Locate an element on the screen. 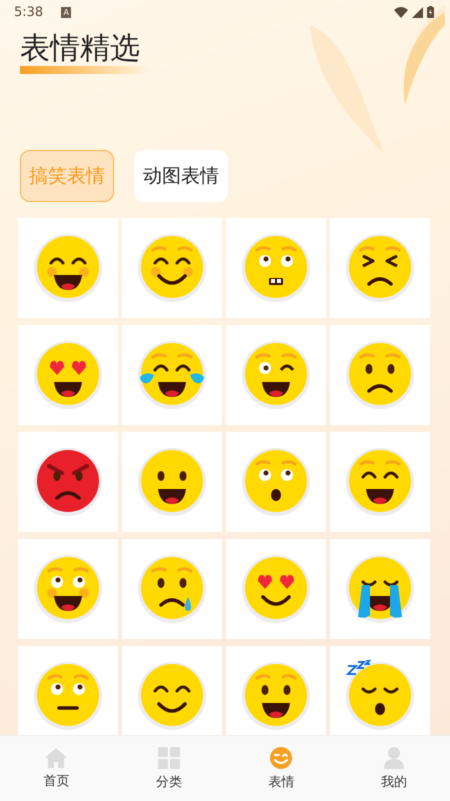  wifi-icon is located at coordinates (401, 12).